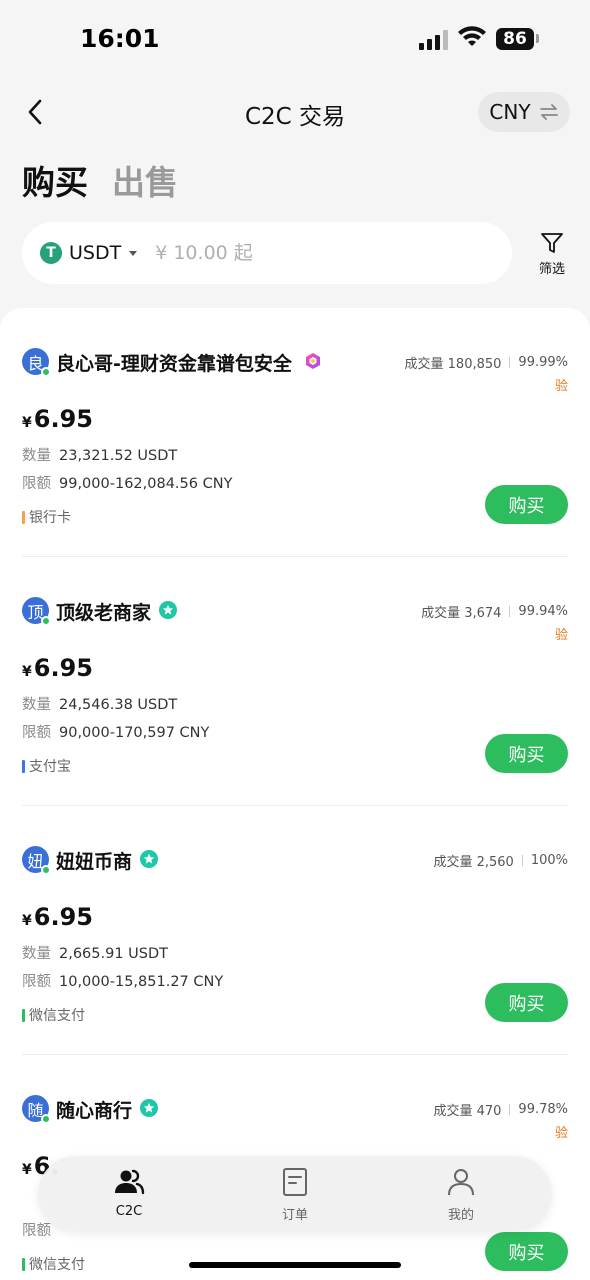 The height and width of the screenshot is (1280, 590). I want to click on limit-value: 99,000-162,084.56 CNY, so click(146, 484).